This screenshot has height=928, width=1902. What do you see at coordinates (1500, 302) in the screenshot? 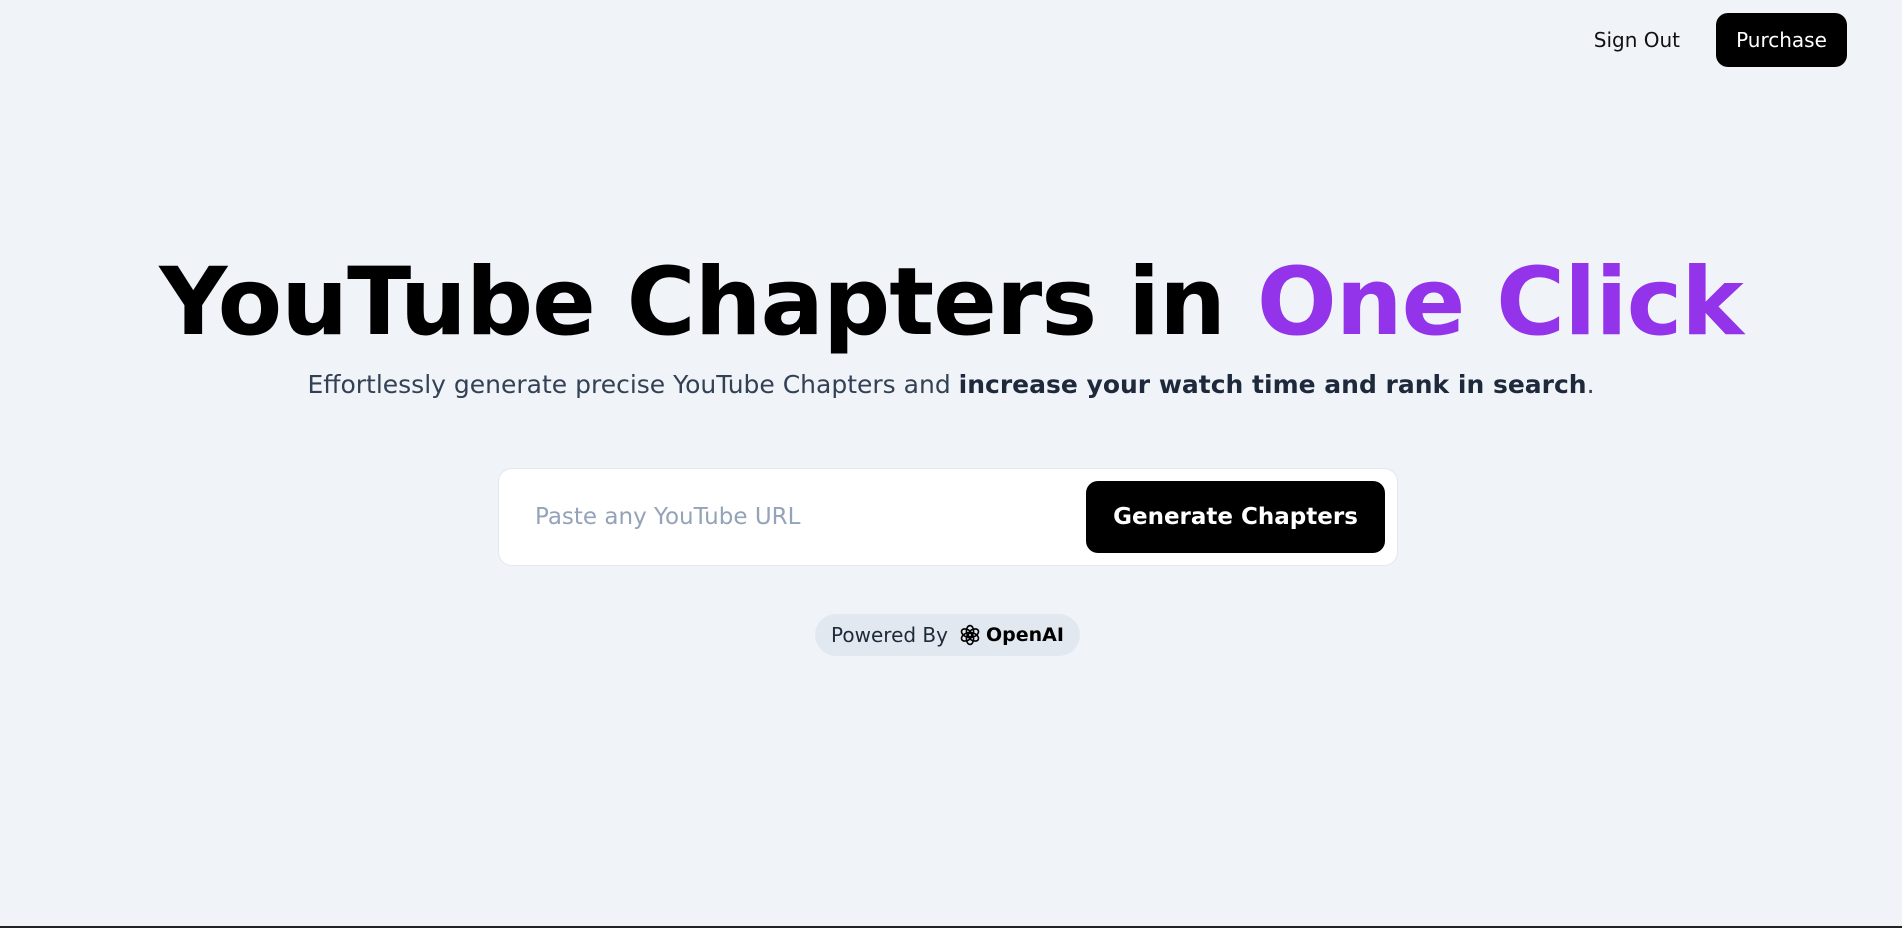
I see `hero-title-accent: One Click` at bounding box center [1500, 302].